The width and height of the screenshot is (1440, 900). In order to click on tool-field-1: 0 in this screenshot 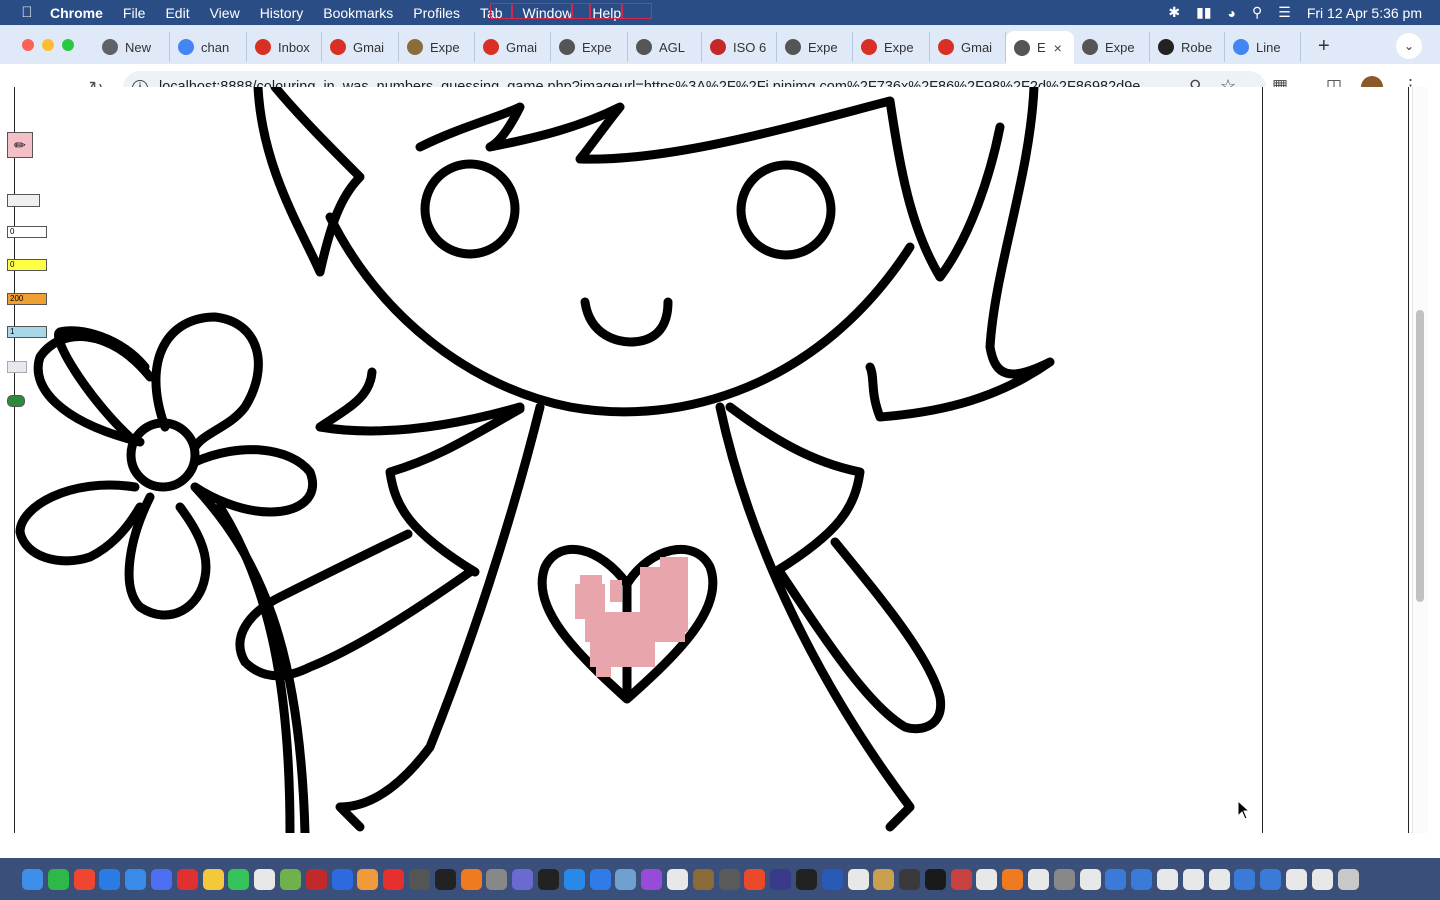, I will do `click(27, 232)`.